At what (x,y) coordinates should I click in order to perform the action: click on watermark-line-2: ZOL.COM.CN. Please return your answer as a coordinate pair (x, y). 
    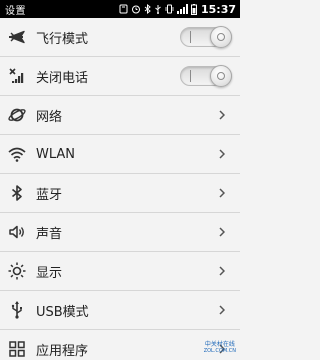
    Looking at the image, I should click on (219, 351).